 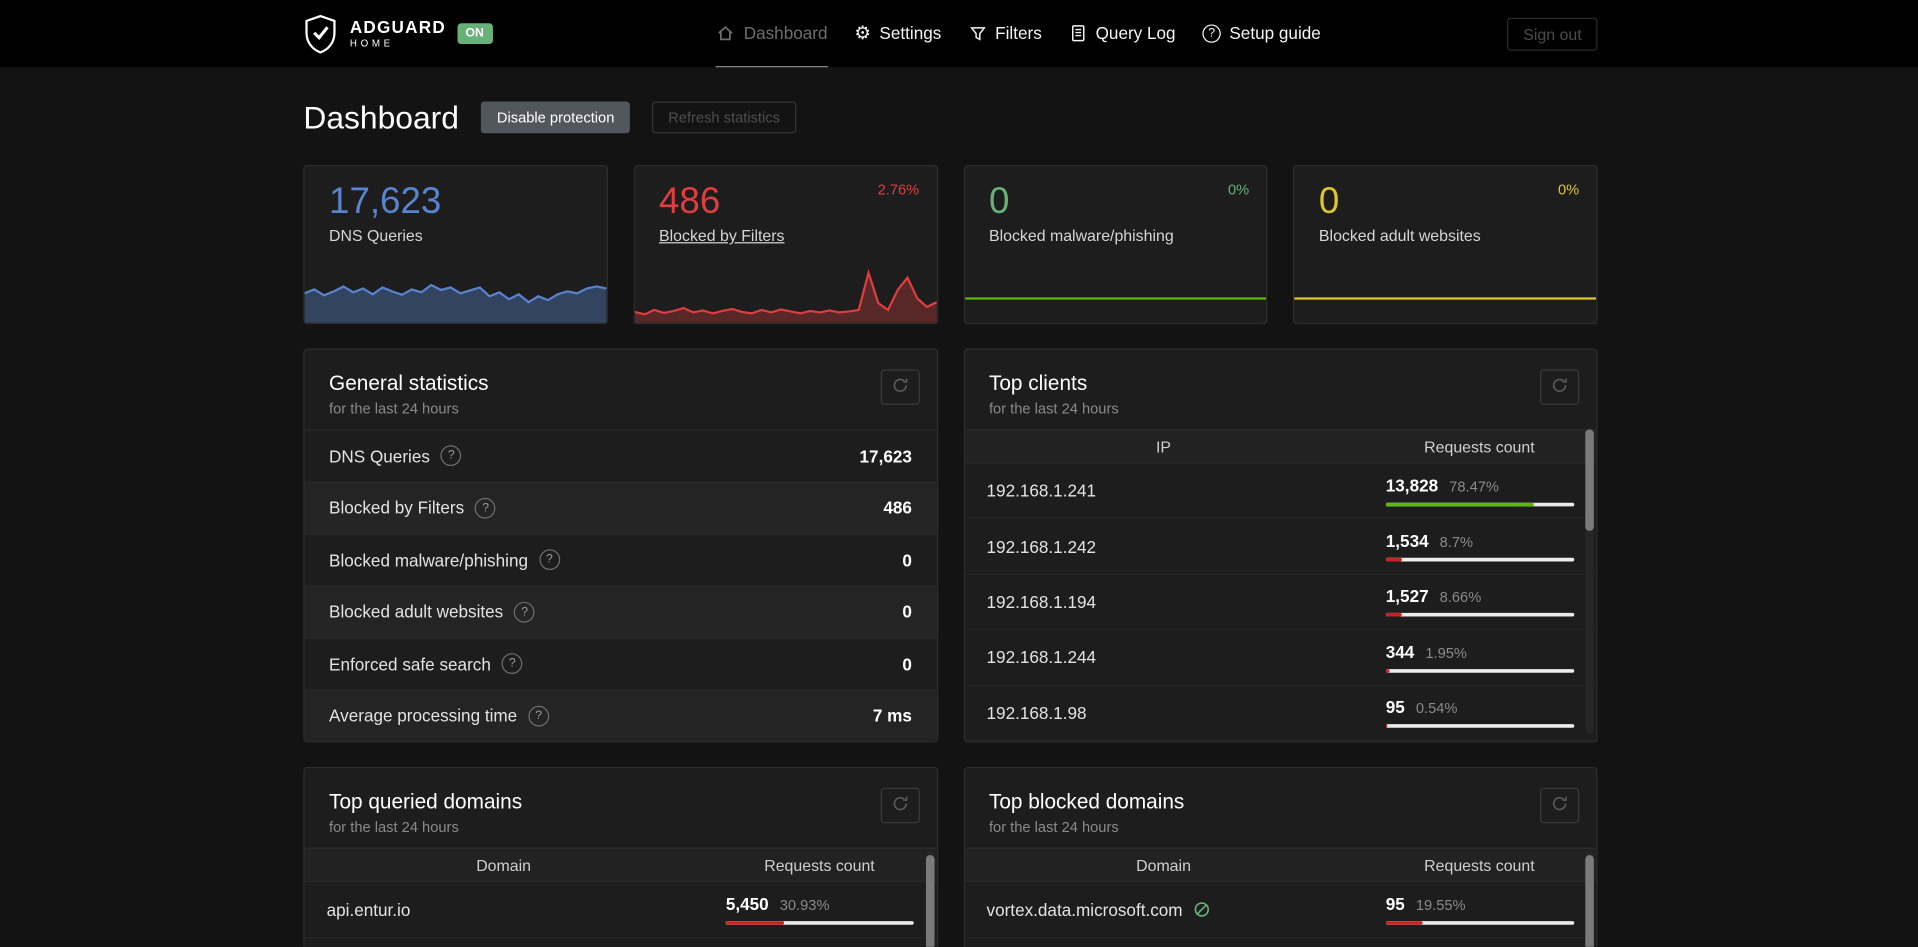 I want to click on stats-label: Blocked malware/phishing, so click(x=428, y=560).